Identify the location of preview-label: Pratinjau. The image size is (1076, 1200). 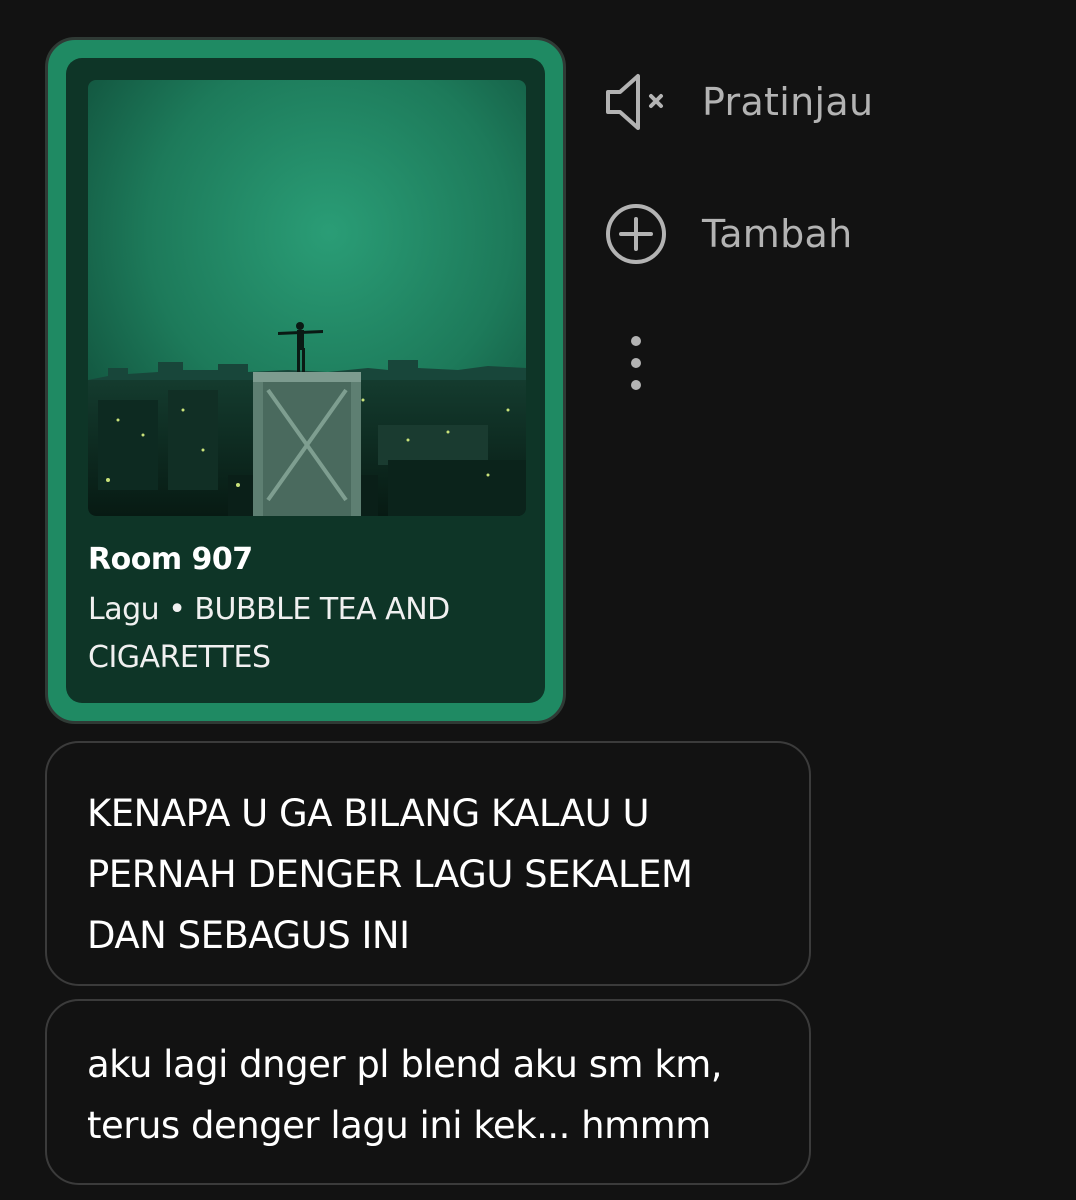
(788, 102).